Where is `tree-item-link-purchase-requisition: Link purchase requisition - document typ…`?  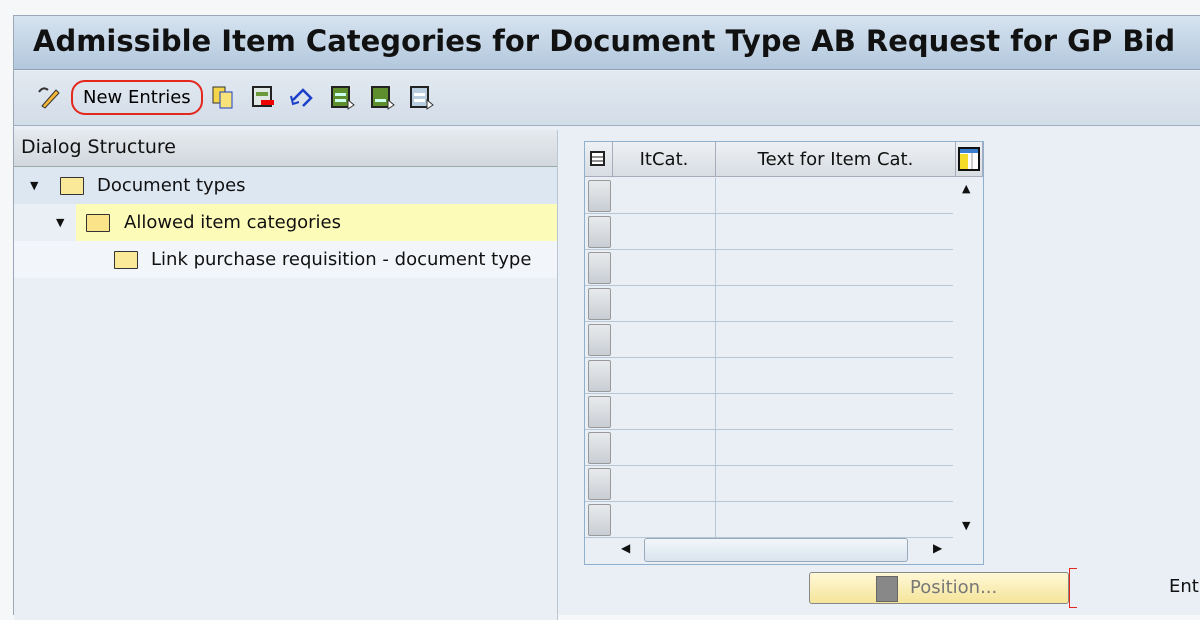 tree-item-link-purchase-requisition: Link purchase requisition - document typ… is located at coordinates (285, 259).